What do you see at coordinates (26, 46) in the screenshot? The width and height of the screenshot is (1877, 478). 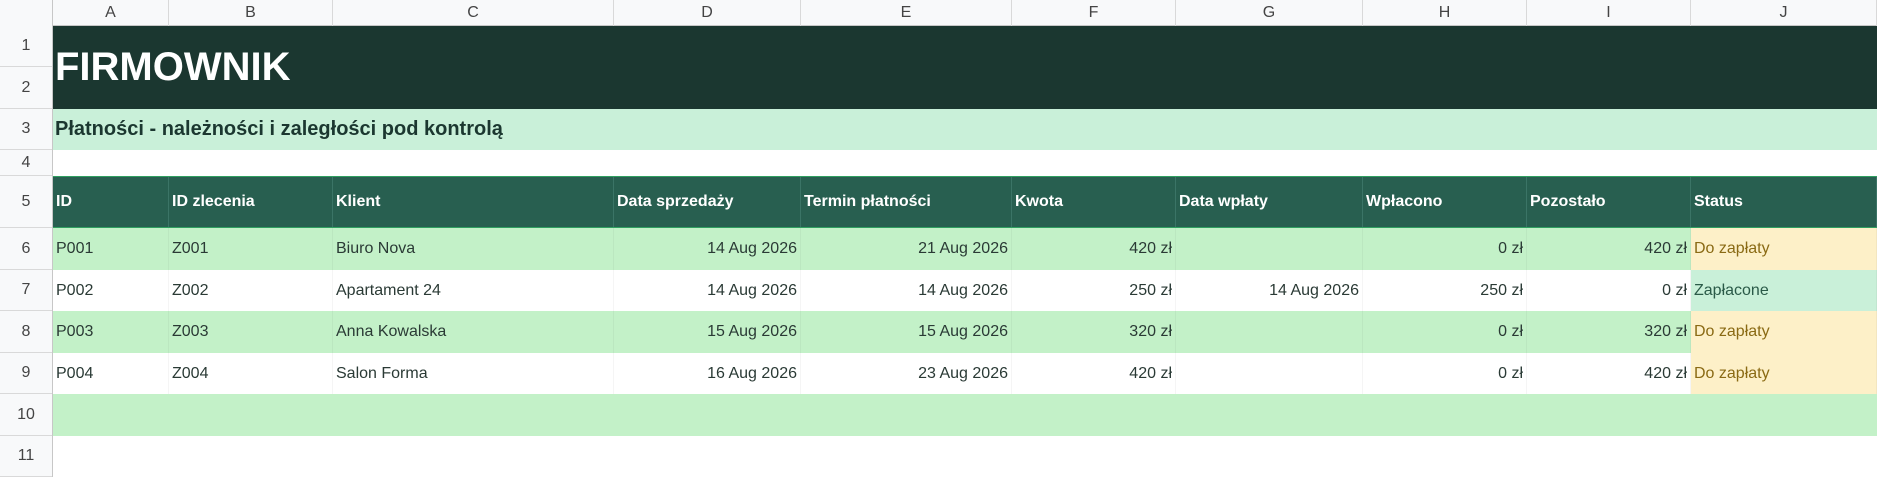 I see `row-header-1: 1` at bounding box center [26, 46].